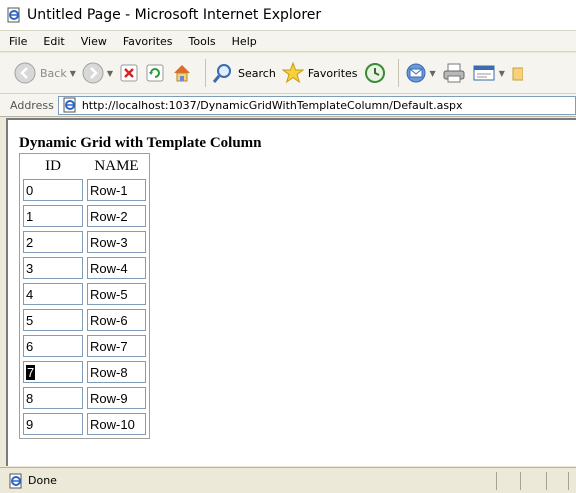 The width and height of the screenshot is (576, 493). I want to click on id-textbox: 8, so click(53, 398).